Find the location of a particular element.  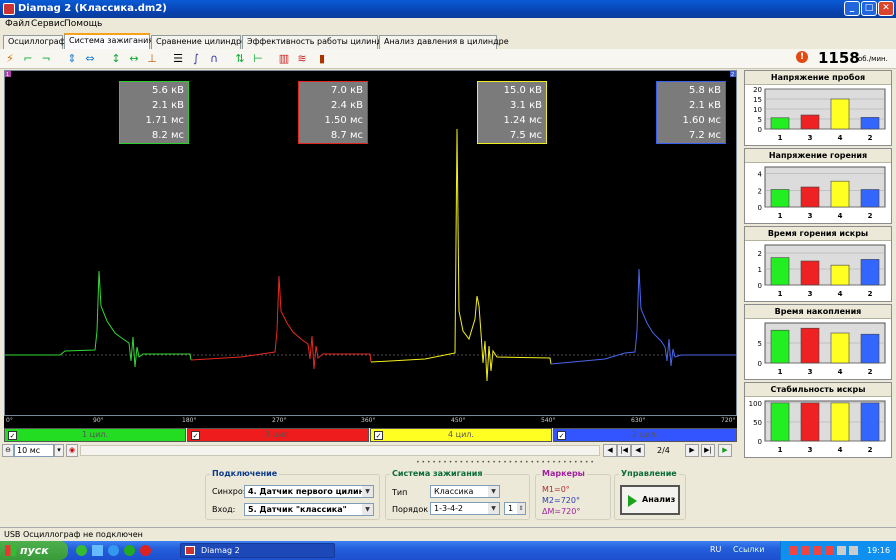

timebase-select: 10 мс is located at coordinates (34, 450).